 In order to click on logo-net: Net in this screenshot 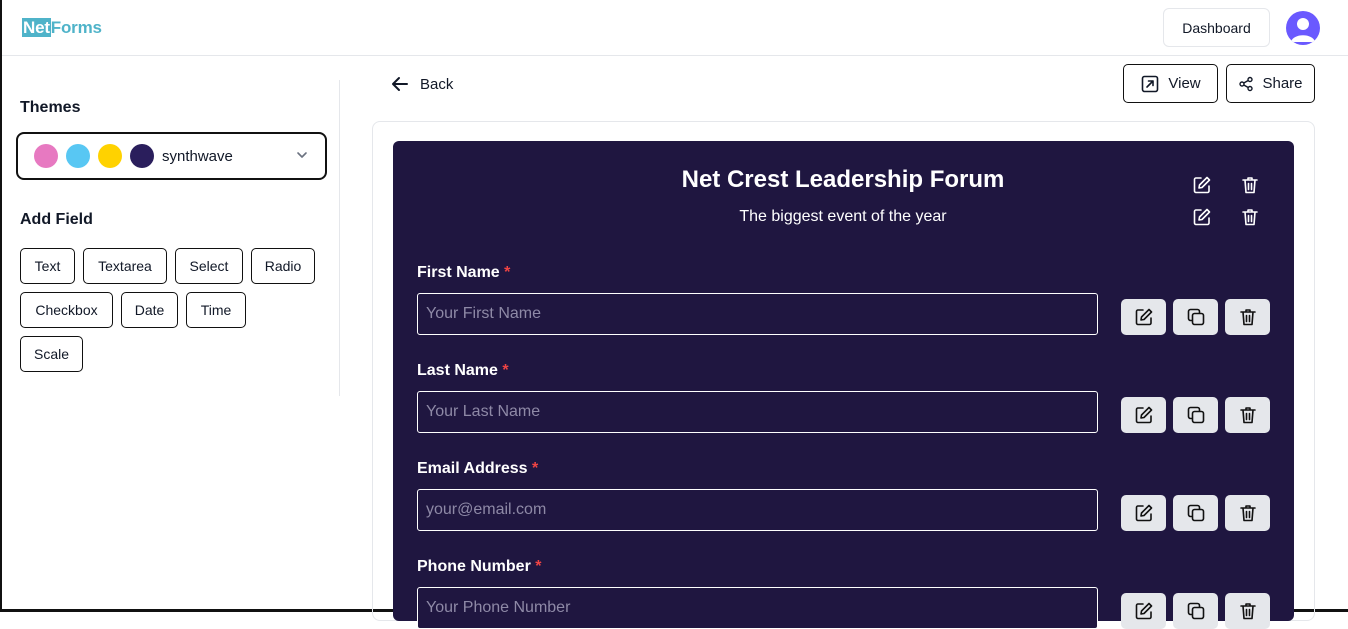, I will do `click(36, 27)`.